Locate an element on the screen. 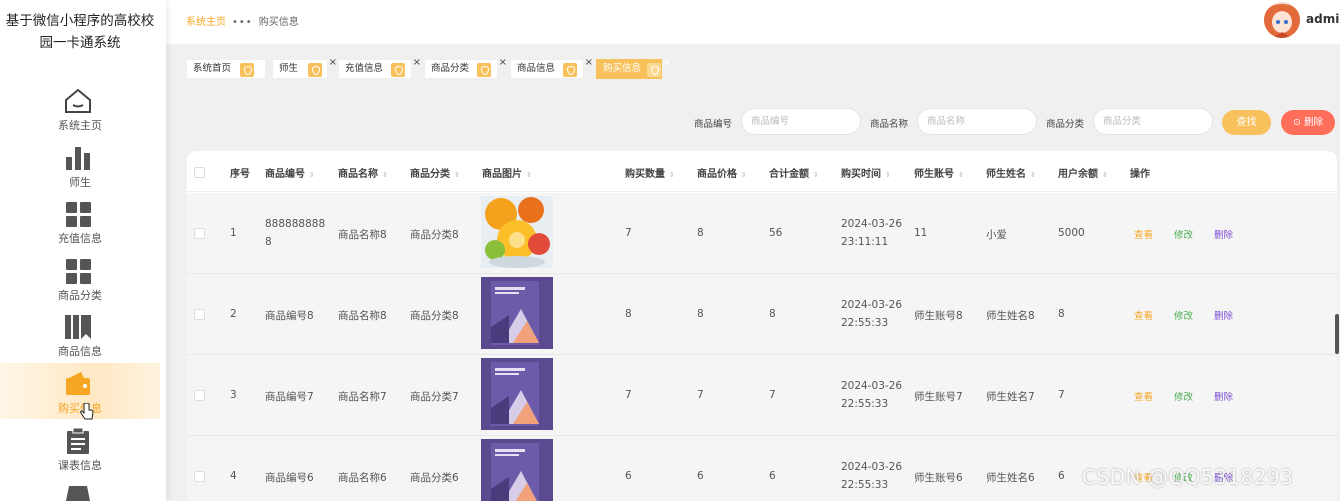 The width and height of the screenshot is (1340, 501). search-label-name: 商品名称 is located at coordinates (889, 124).